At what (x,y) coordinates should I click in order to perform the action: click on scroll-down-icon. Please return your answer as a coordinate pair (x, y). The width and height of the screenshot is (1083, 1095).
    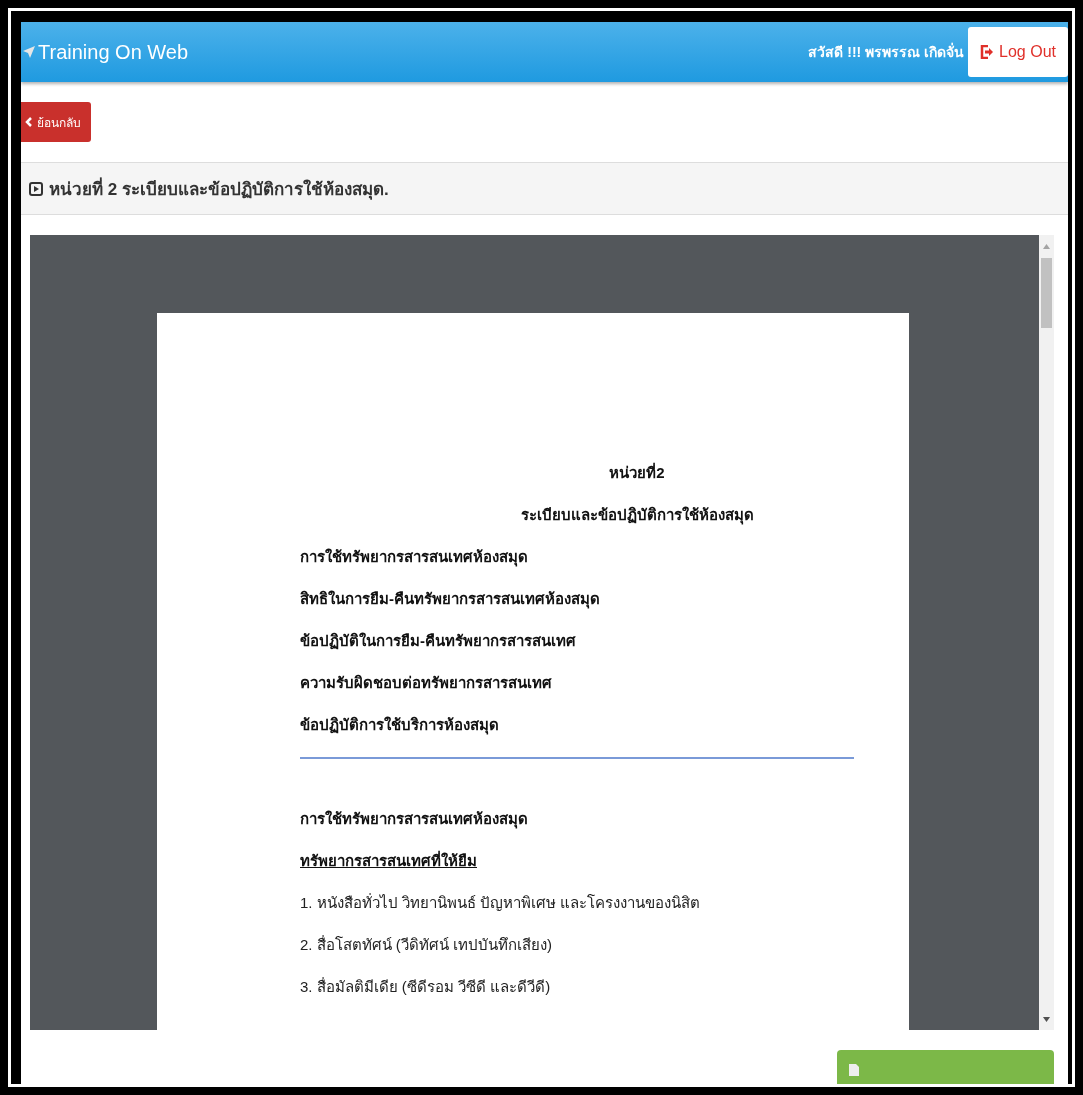
    Looking at the image, I should click on (1046, 1019).